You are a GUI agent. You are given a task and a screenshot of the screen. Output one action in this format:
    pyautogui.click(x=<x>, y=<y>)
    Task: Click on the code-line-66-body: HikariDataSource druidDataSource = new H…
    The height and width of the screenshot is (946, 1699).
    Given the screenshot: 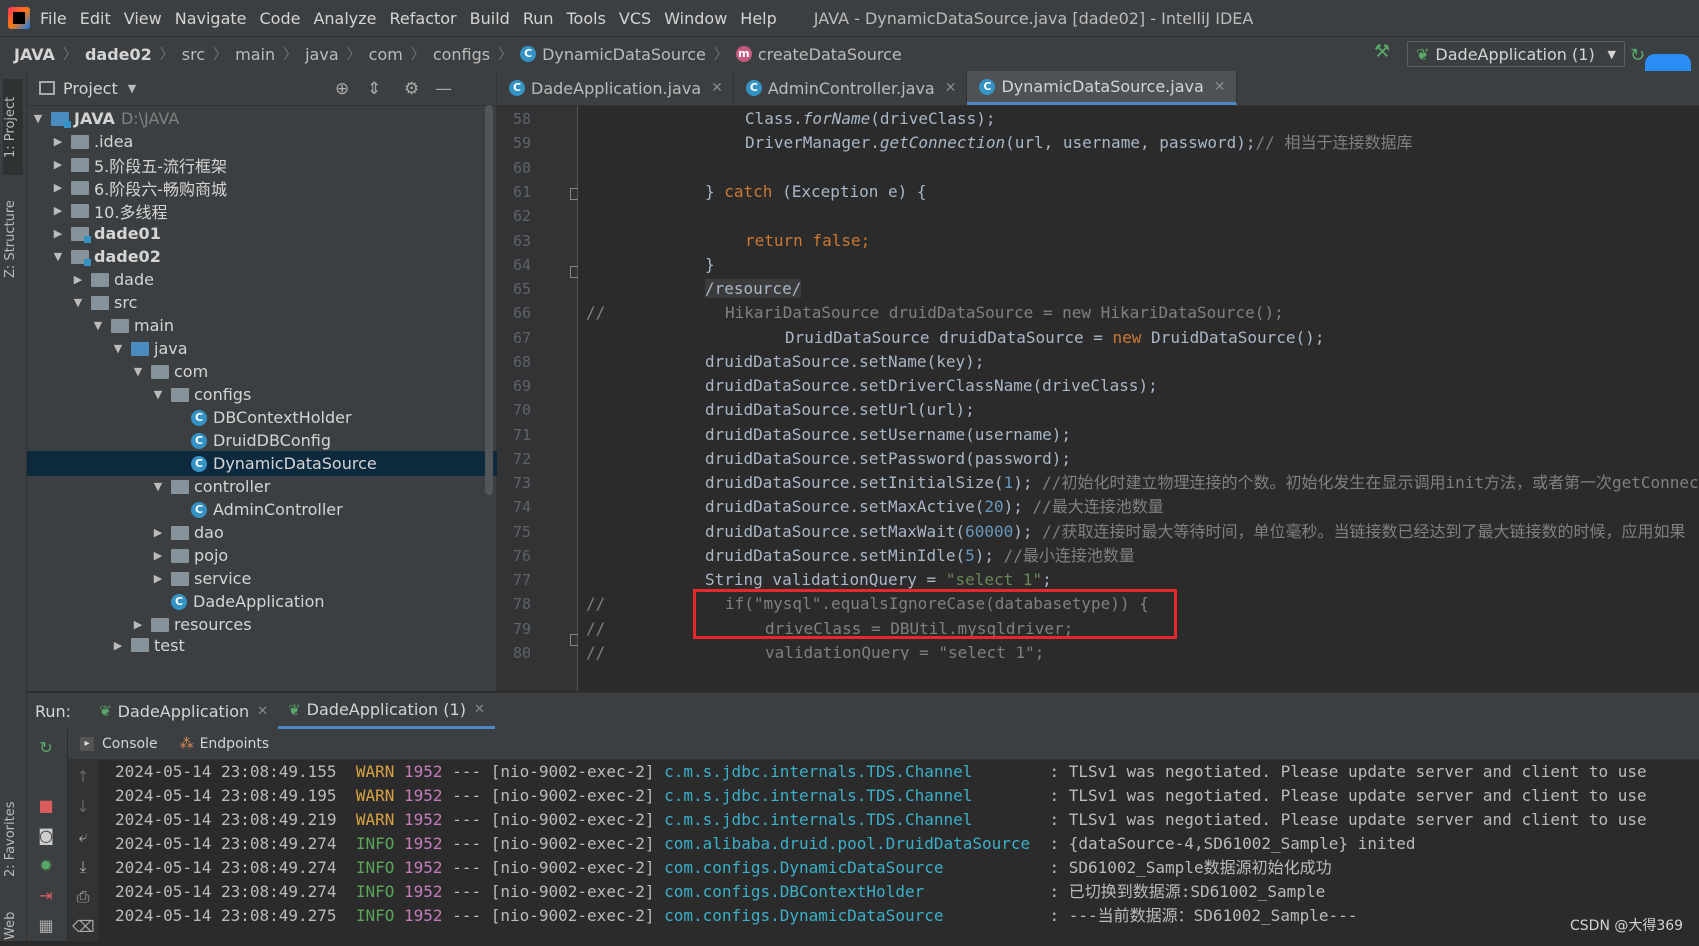 What is the action you would take?
    pyautogui.click(x=1004, y=312)
    